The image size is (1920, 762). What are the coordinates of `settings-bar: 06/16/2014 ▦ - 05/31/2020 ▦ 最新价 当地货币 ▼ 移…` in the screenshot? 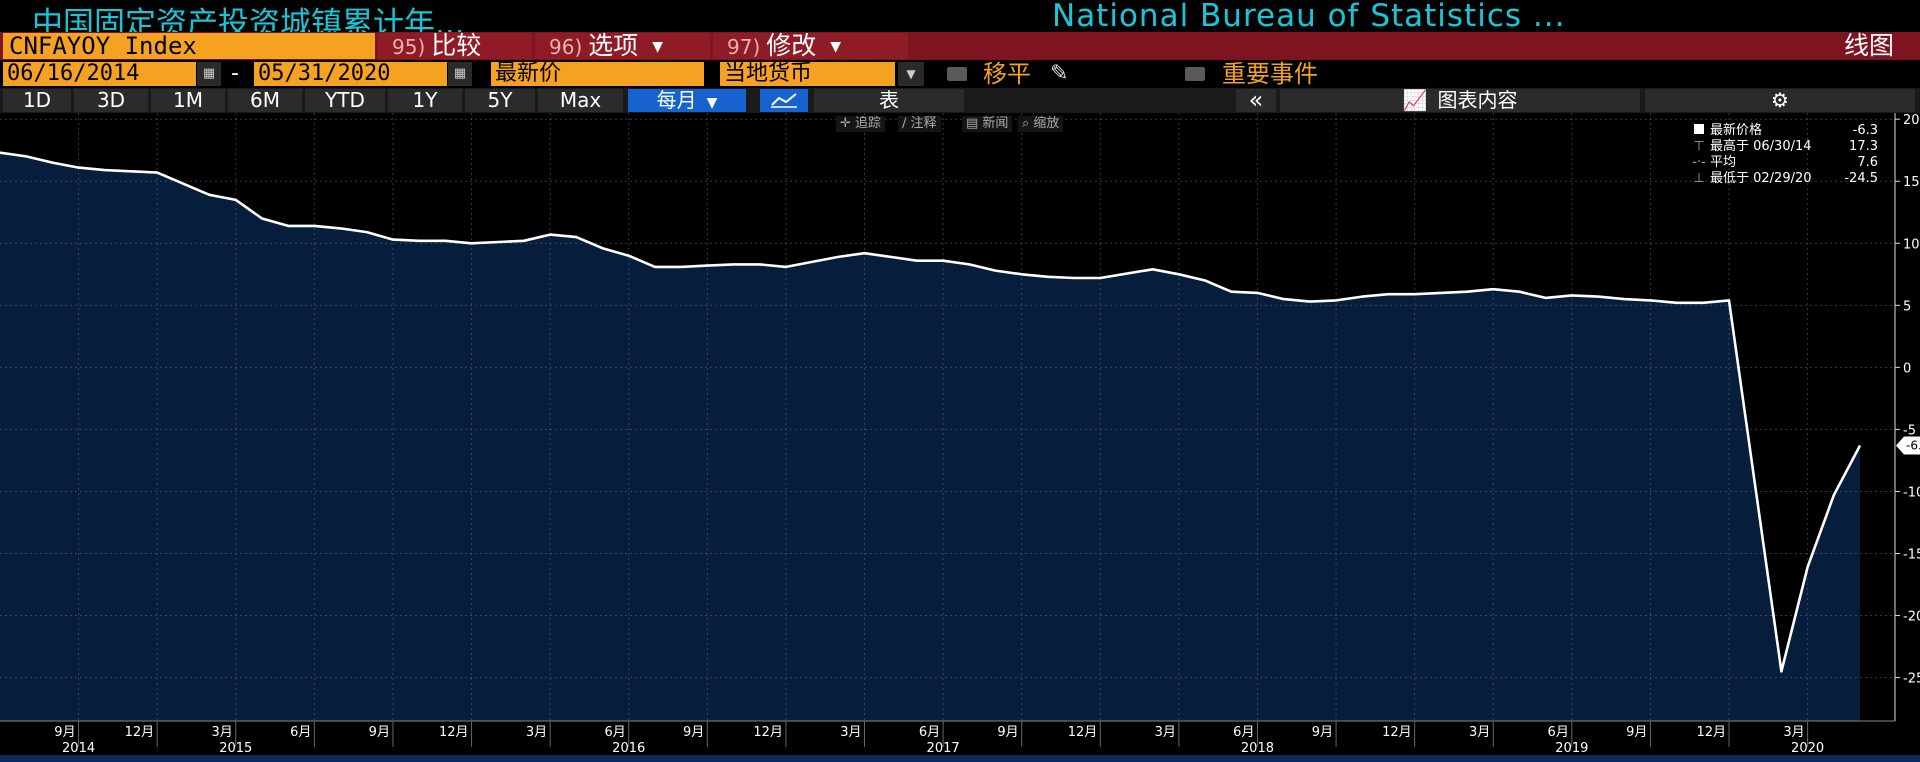 It's located at (960, 74).